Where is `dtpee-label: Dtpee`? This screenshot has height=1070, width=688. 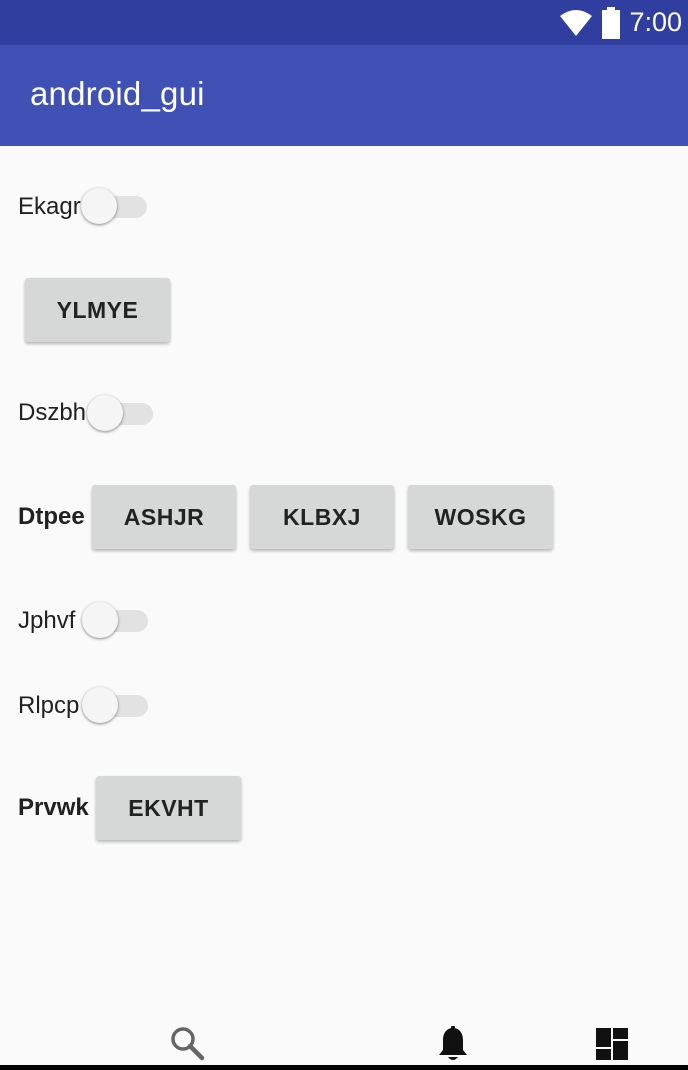
dtpee-label: Dtpee is located at coordinates (51, 516).